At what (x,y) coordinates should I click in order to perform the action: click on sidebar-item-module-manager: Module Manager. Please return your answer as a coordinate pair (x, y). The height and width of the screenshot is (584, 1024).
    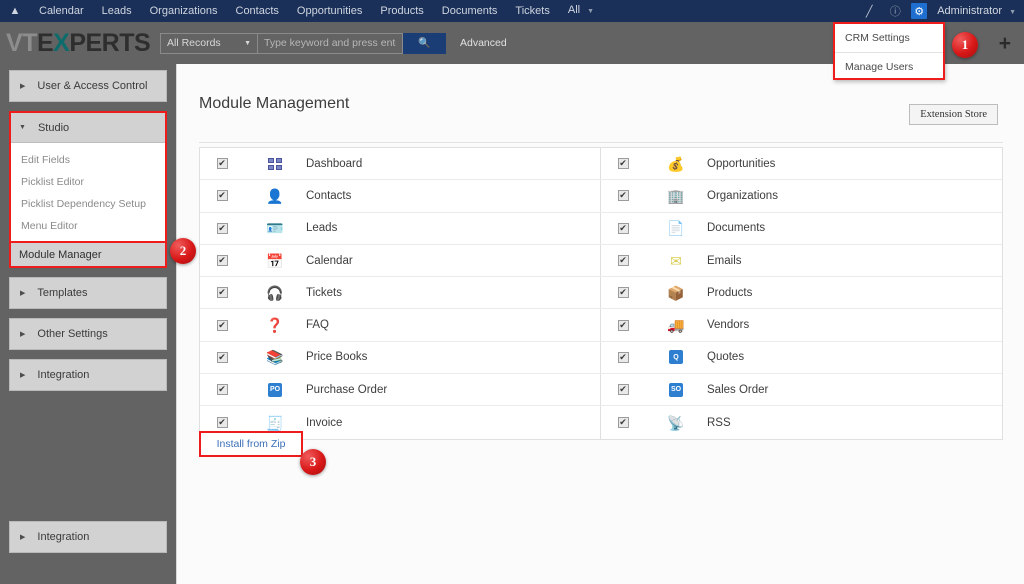
    Looking at the image, I should click on (88, 253).